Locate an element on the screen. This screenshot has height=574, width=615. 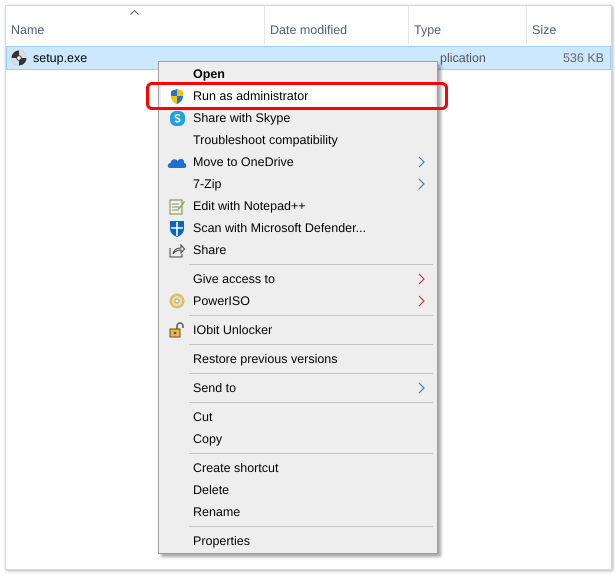
column-header: Name is located at coordinates (135, 25).